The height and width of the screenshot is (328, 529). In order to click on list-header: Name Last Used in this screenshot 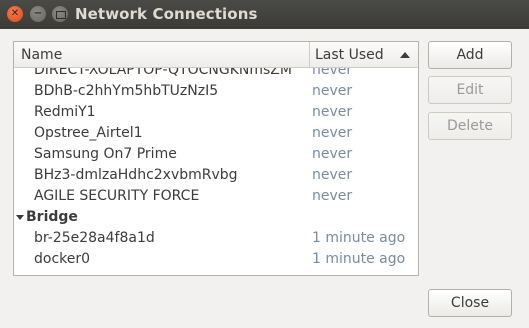, I will do `click(216, 55)`.